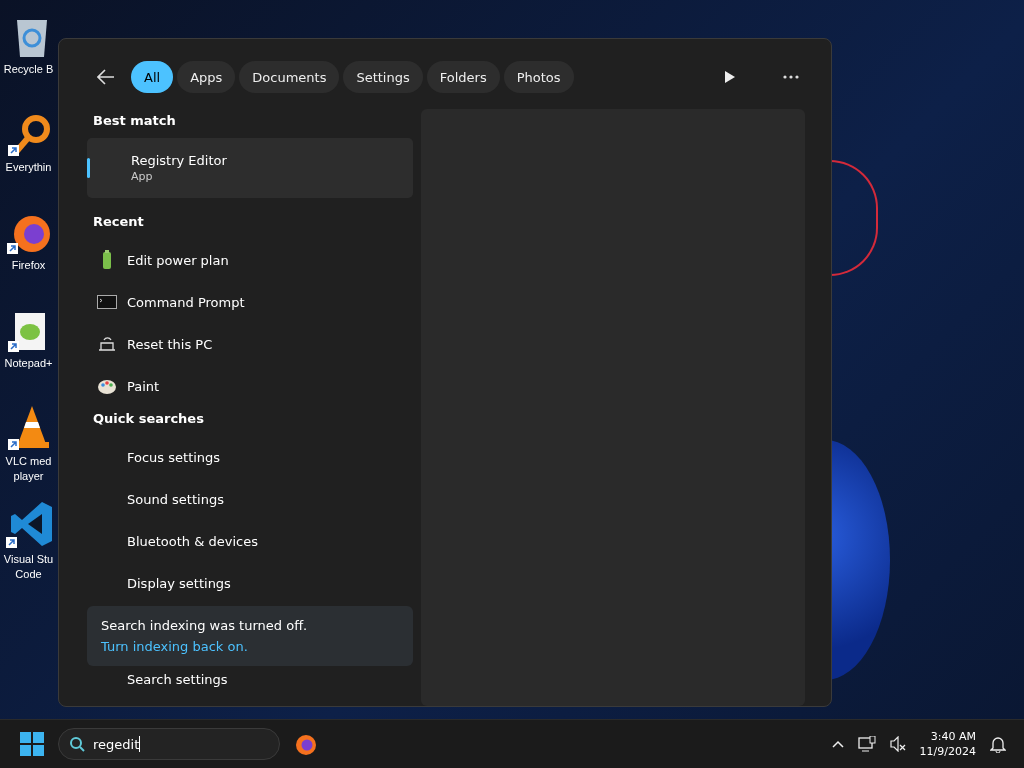 This screenshot has width=1024, height=768. I want to click on search-icon, so click(77, 744).